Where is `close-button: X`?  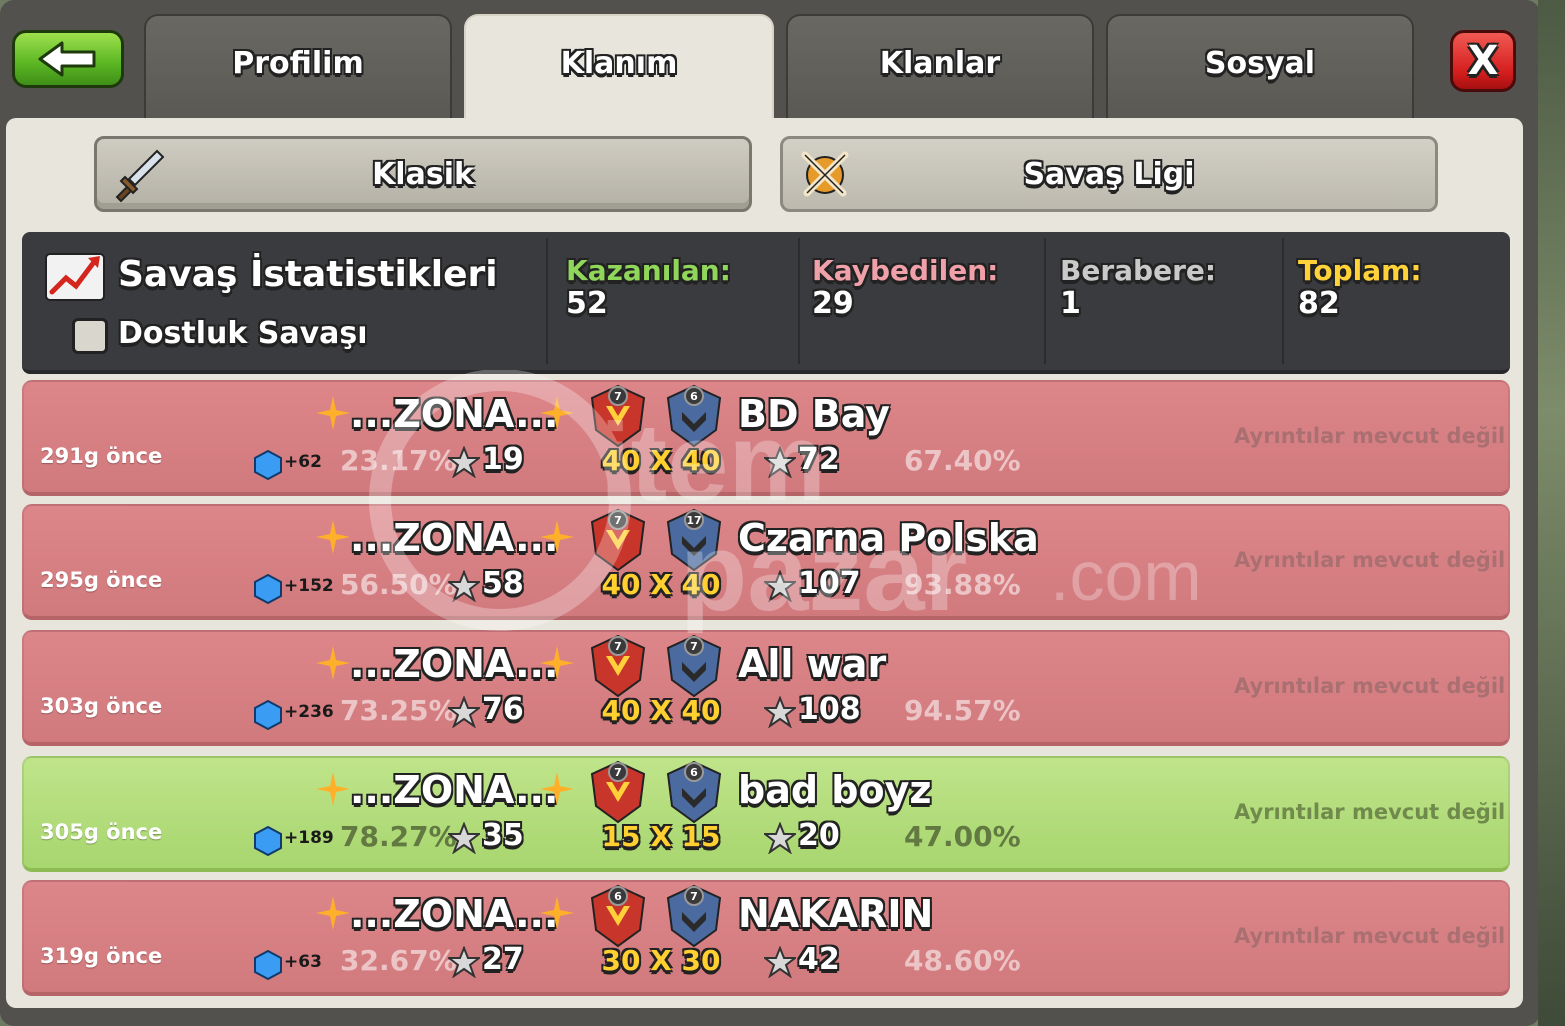
close-button: X is located at coordinates (1483, 61).